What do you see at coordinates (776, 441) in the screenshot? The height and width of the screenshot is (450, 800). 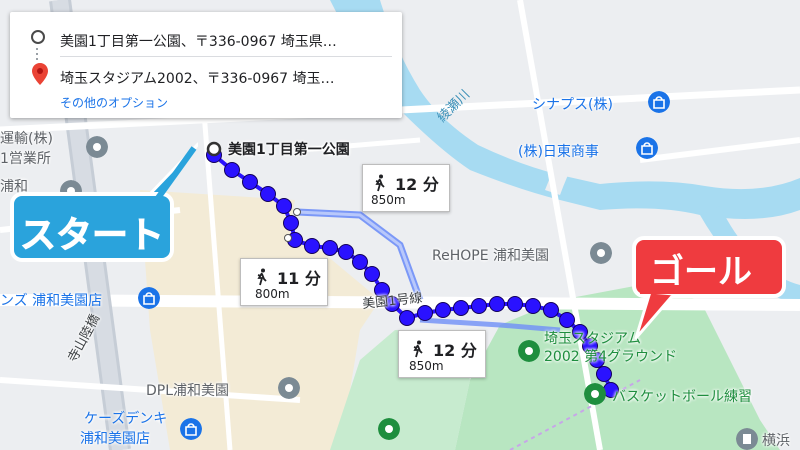 I see `poi-yoko-label: 横浜` at bounding box center [776, 441].